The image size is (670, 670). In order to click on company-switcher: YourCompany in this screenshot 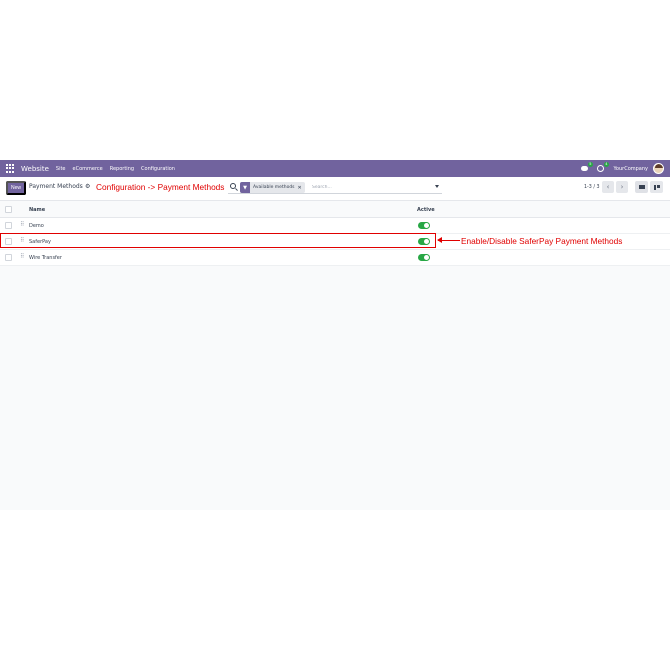, I will do `click(631, 169)`.